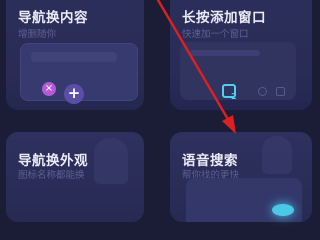 This screenshot has width=320, height=240. What do you see at coordinates (196, 67) in the screenshot?
I see `annotation-arrow` at bounding box center [196, 67].